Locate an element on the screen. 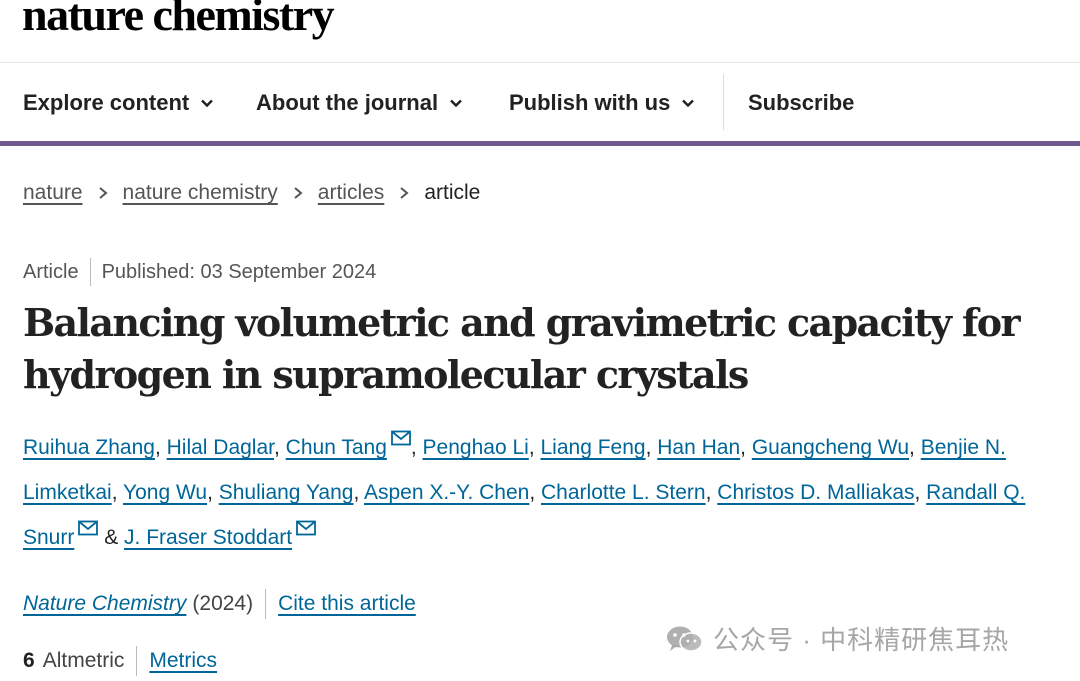 The image size is (1080, 681). author-link: Shuliang Yang is located at coordinates (286, 492).